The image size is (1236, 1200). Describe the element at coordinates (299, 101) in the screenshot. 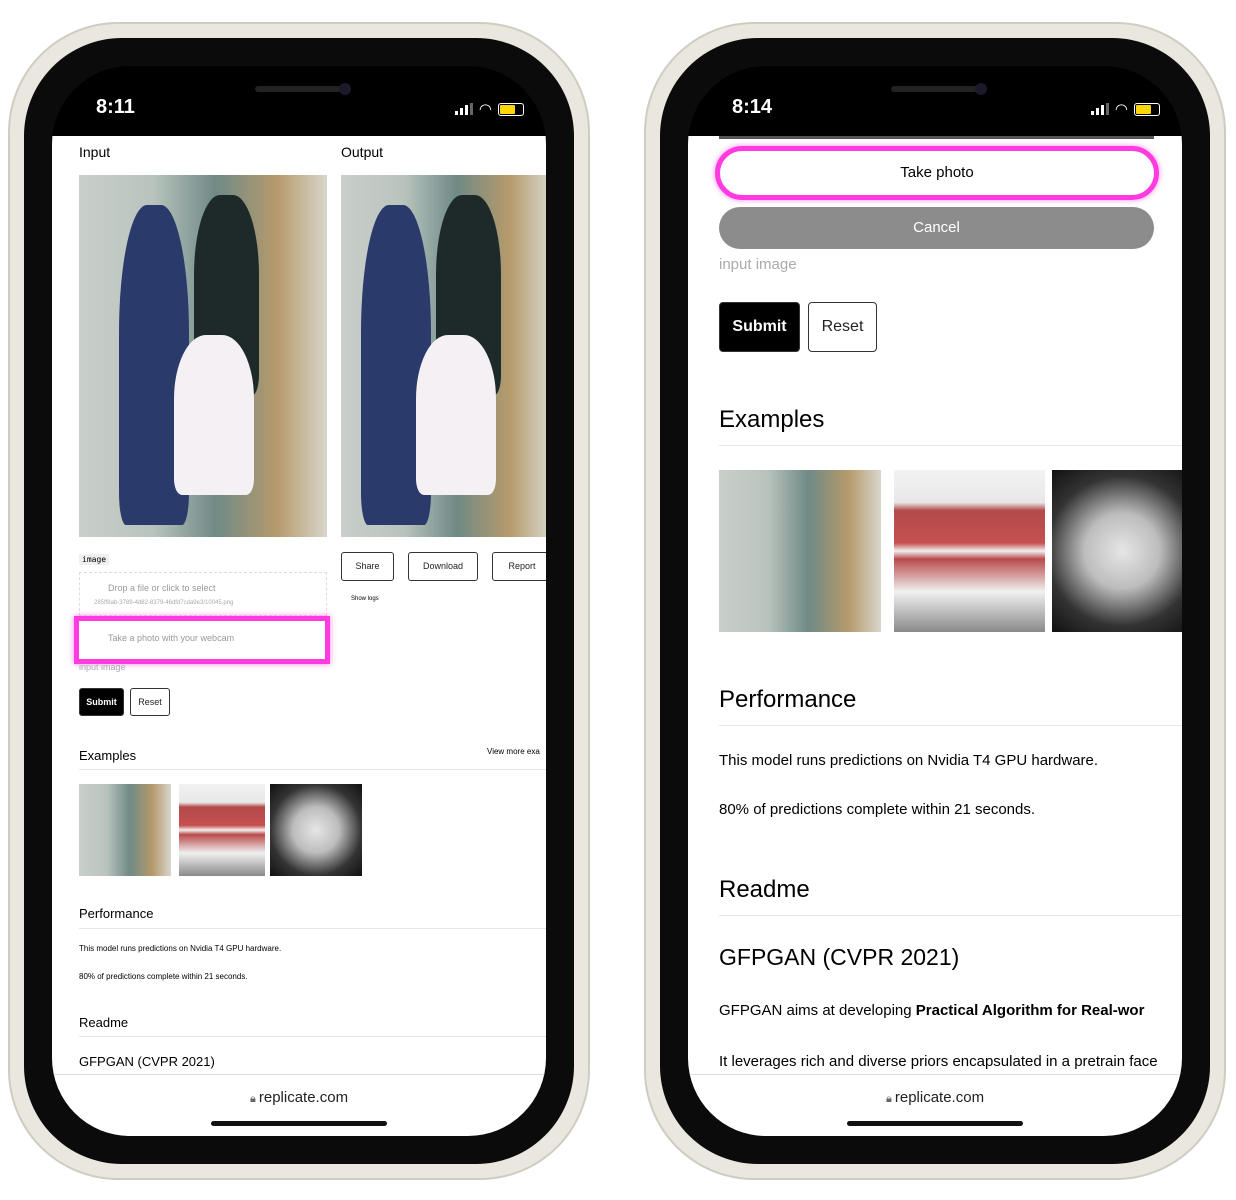

I see `status-bar: 8:11 ◠` at that location.